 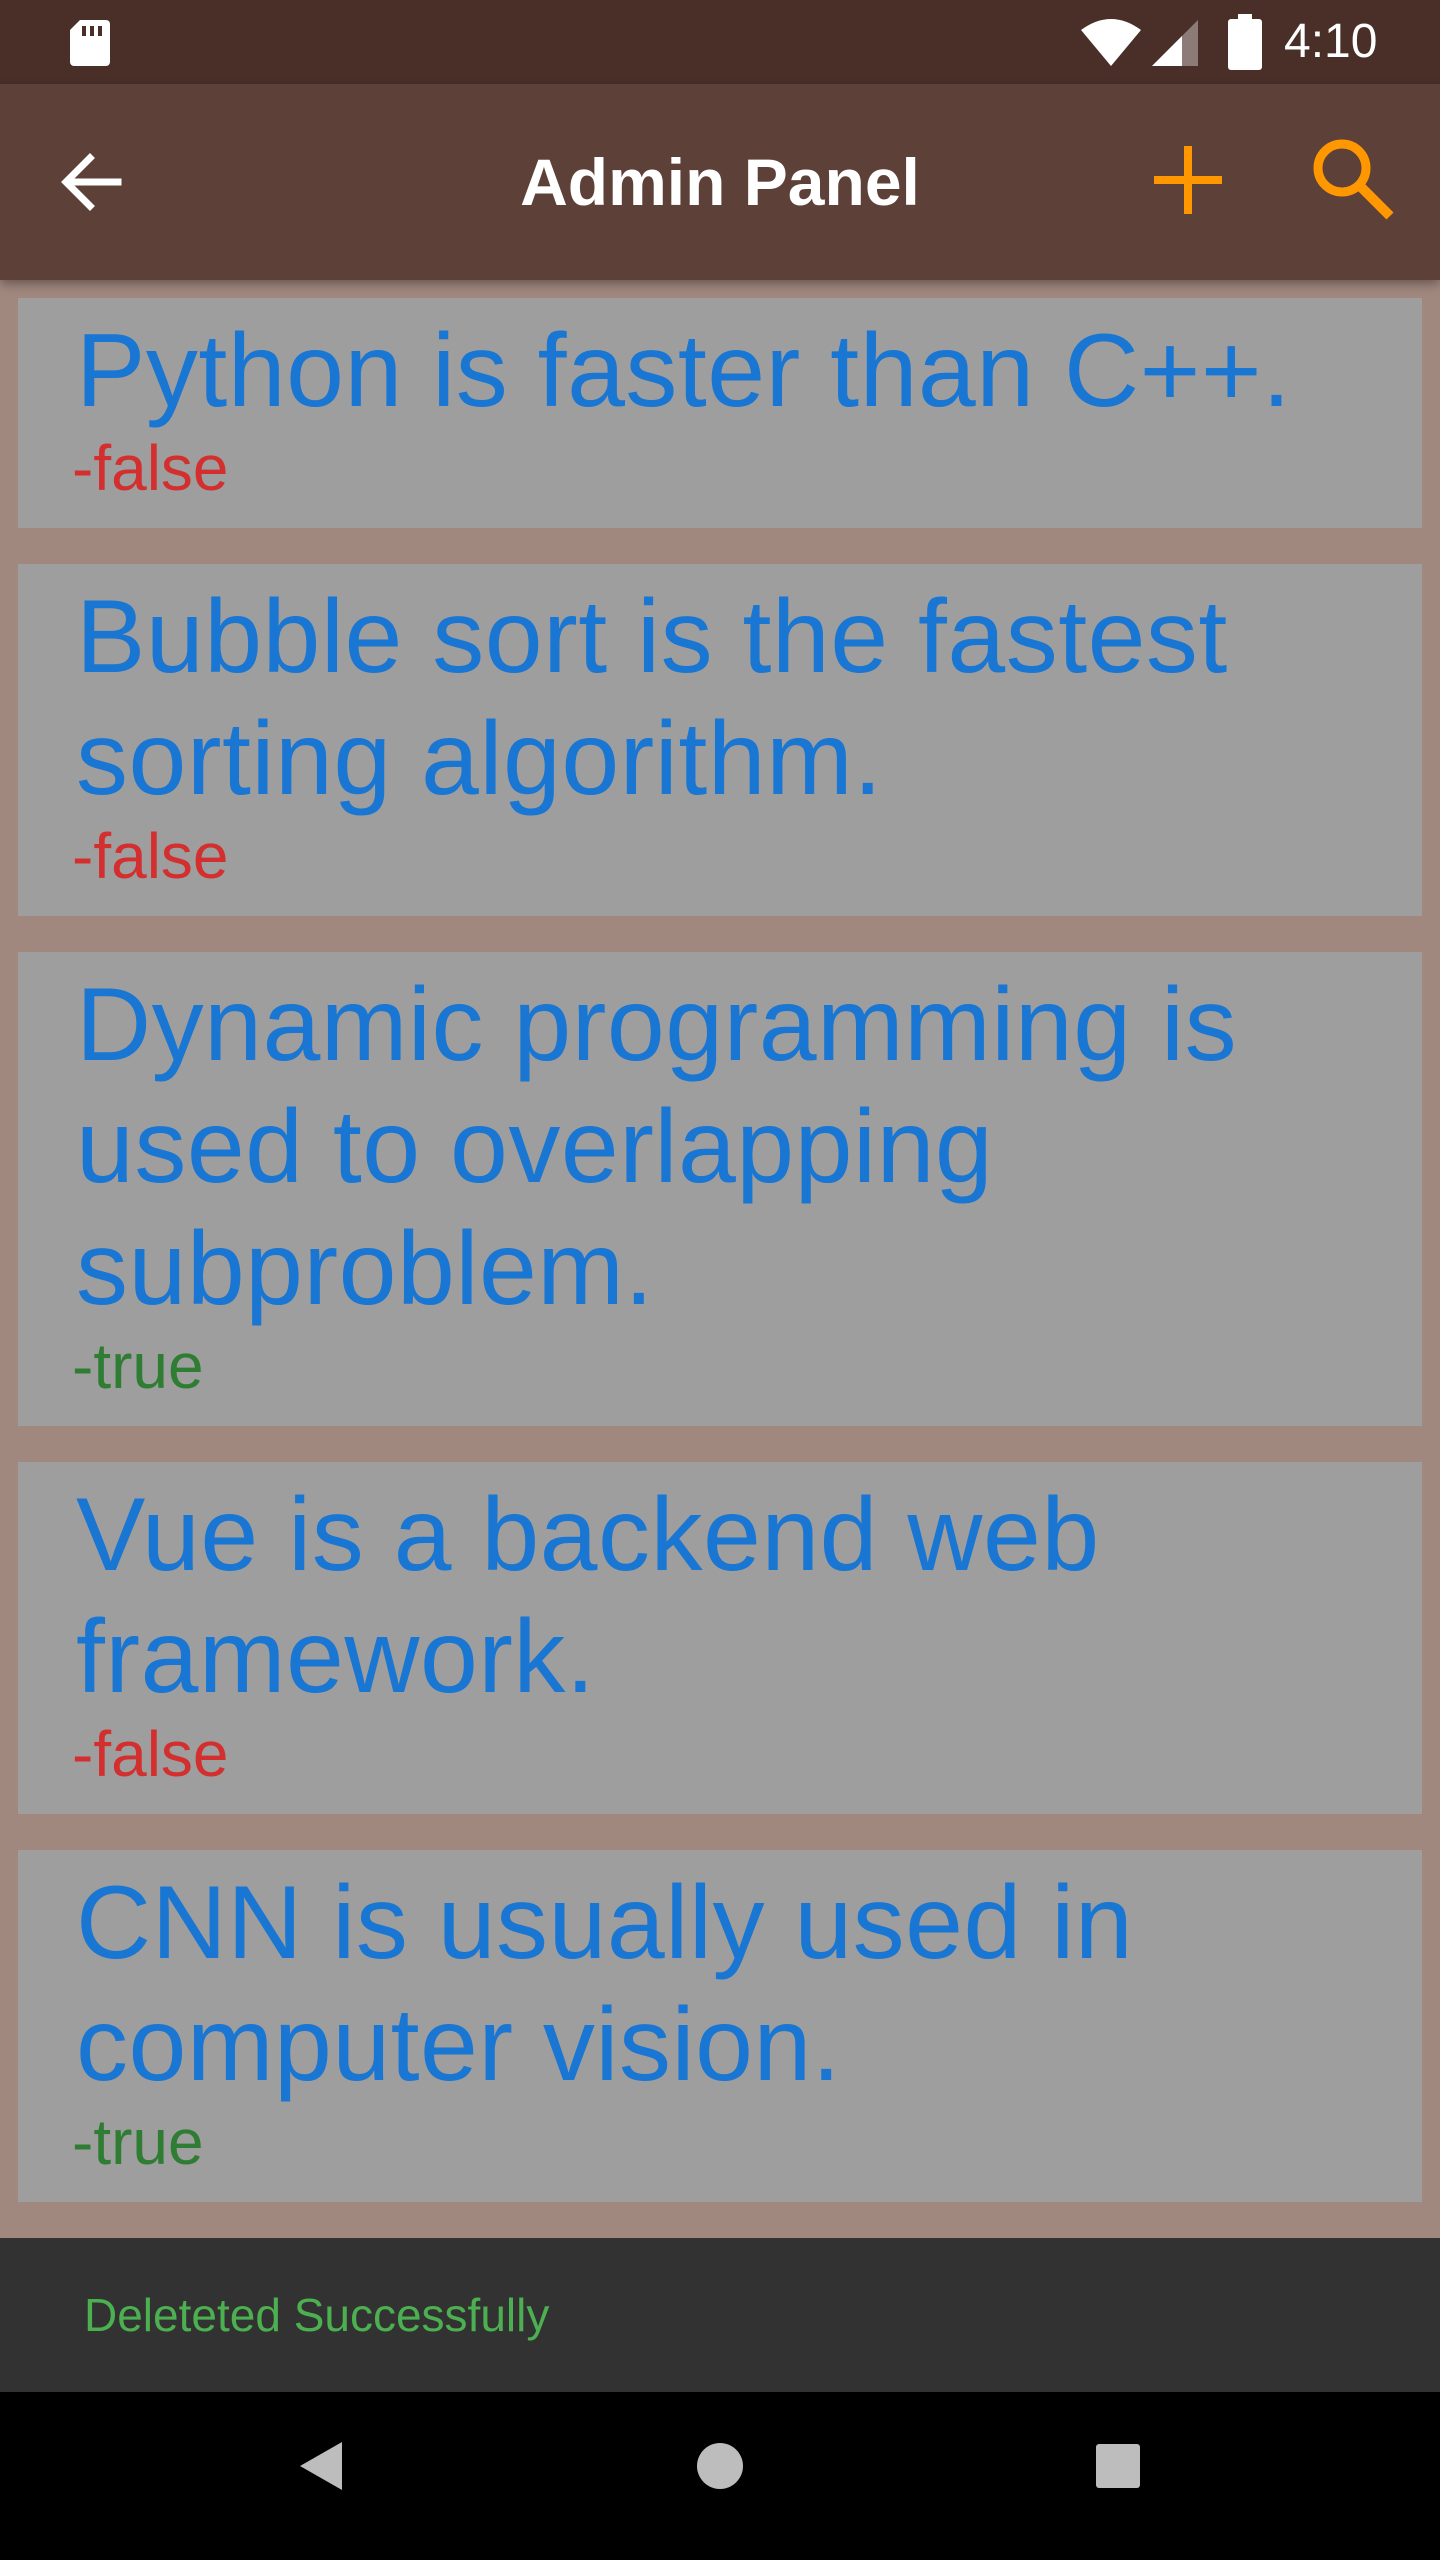 What do you see at coordinates (1245, 42) in the screenshot?
I see `battery-icon` at bounding box center [1245, 42].